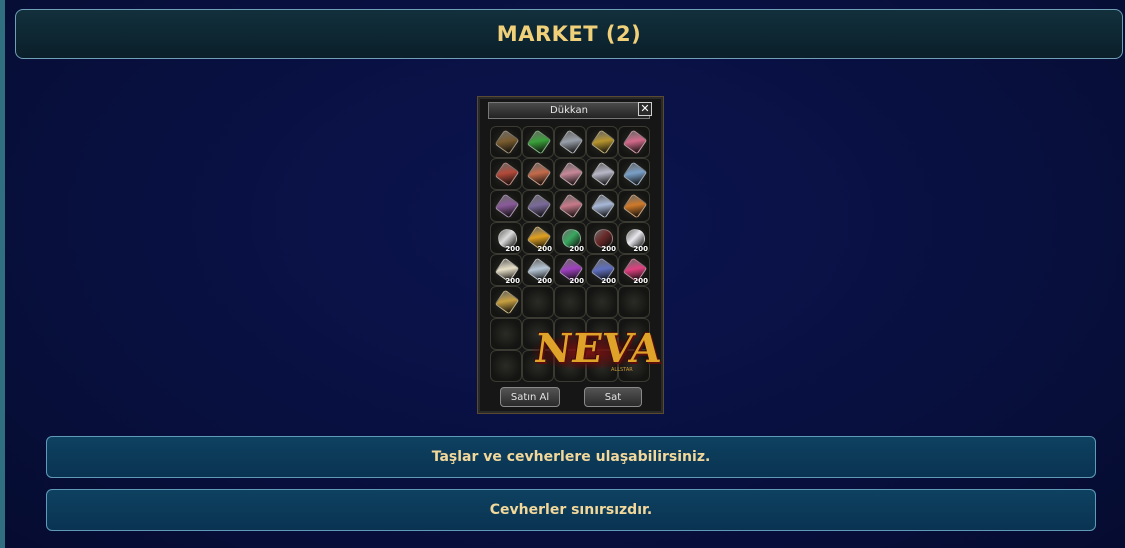 The image size is (1125, 548). Describe the element at coordinates (530, 397) in the screenshot. I see `buy-button: Satın Al` at that location.